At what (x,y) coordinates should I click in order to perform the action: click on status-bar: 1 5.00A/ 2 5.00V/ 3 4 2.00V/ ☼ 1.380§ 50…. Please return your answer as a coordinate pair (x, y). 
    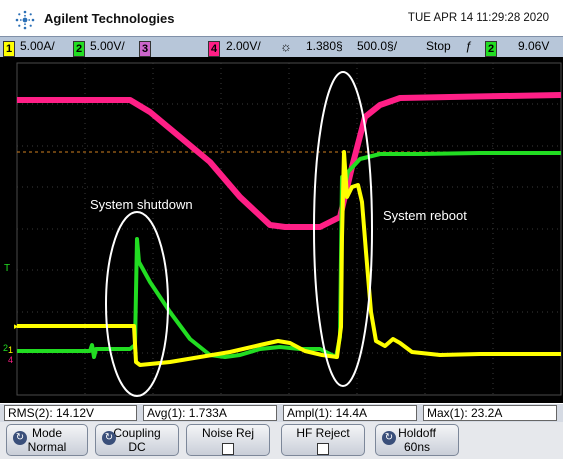
    Looking at the image, I should click on (281, 47).